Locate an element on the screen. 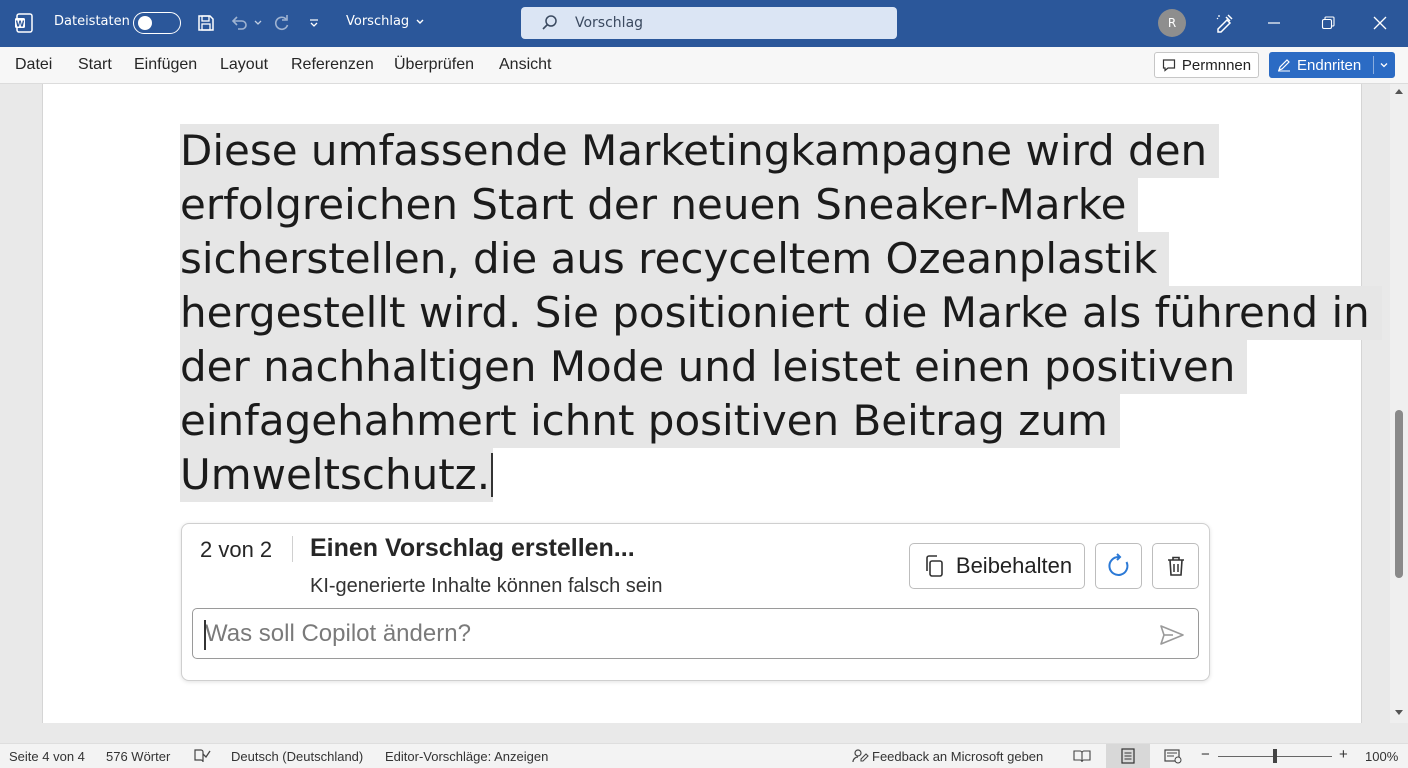 The image size is (1408, 768). proofing-icon is located at coordinates (202, 756).